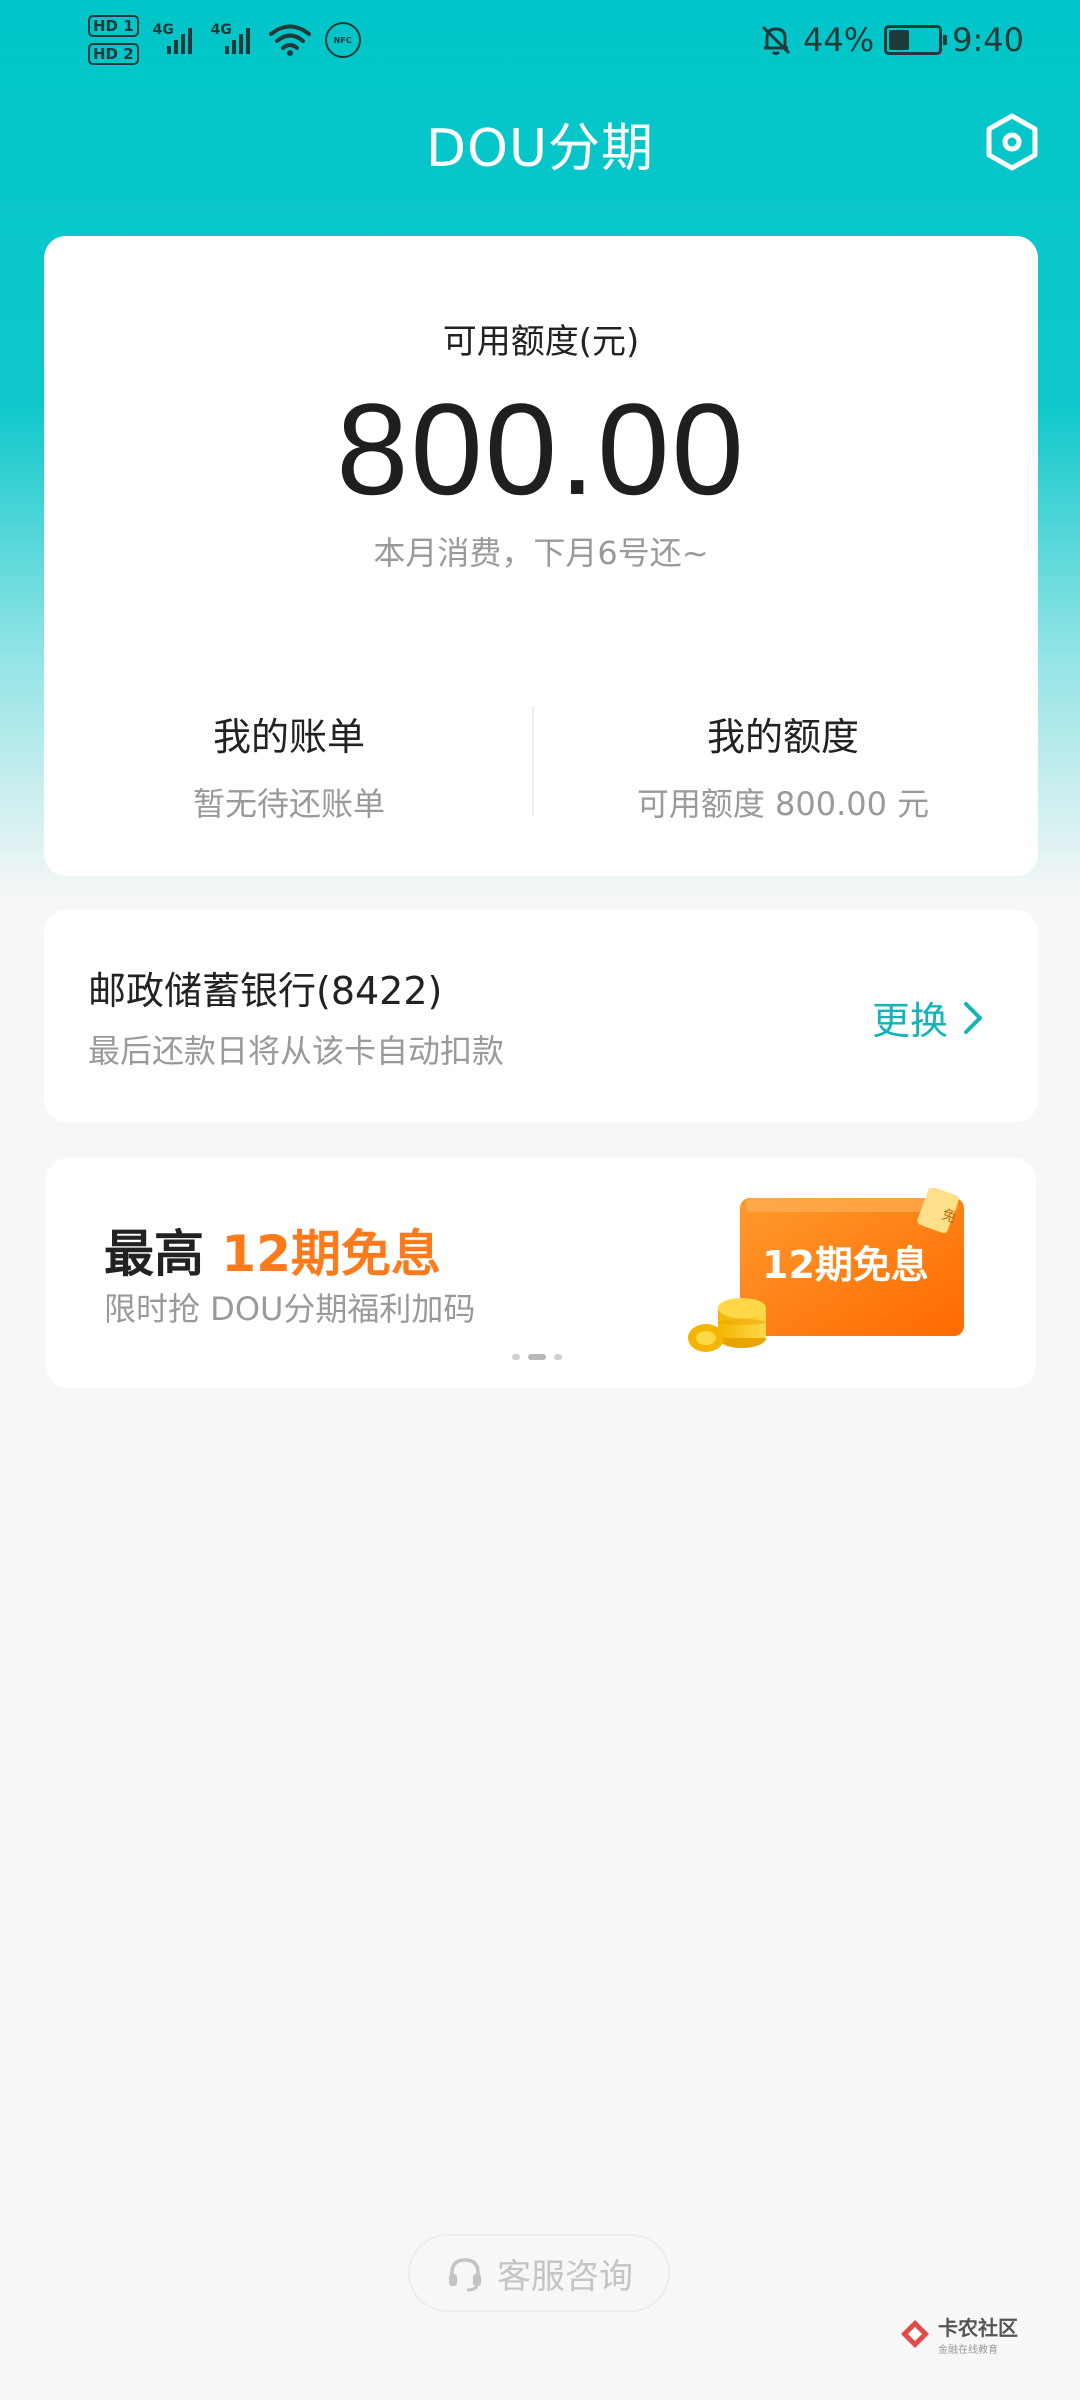 This screenshot has height=2400, width=1080. I want to click on hd2-badge: HD 2, so click(113, 54).